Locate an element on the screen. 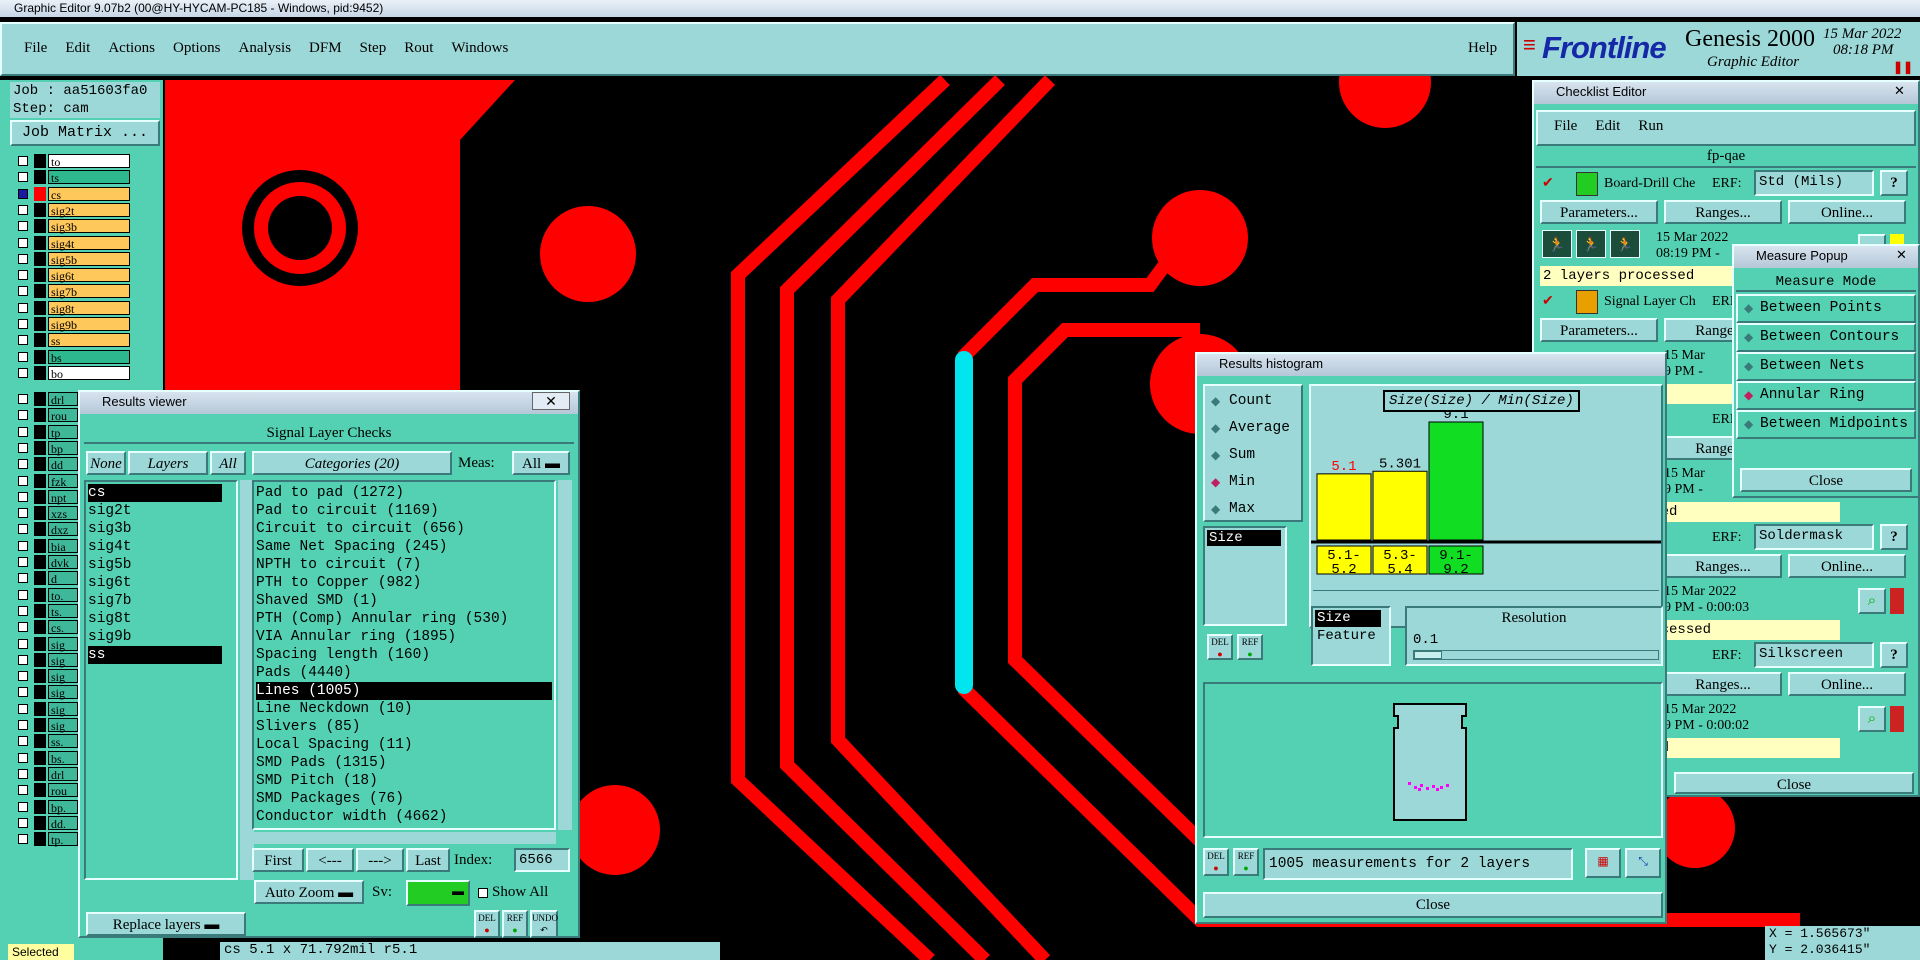 The height and width of the screenshot is (960, 1920). category-item: VIA Annular ring (1895) is located at coordinates (404, 637).